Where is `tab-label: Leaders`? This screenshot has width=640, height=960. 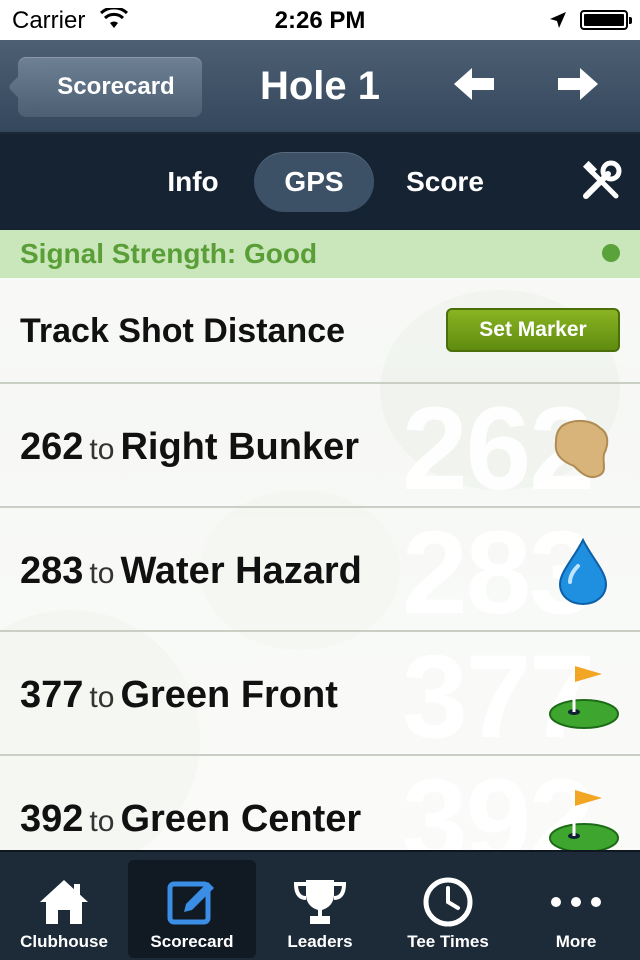
tab-label: Leaders is located at coordinates (320, 941).